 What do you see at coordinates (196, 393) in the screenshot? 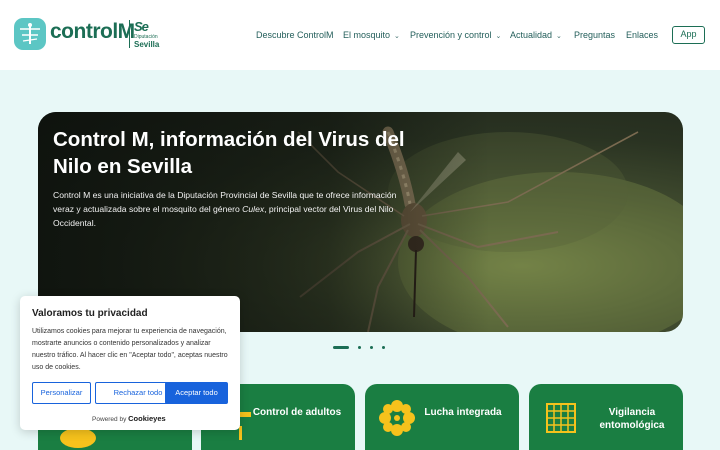
I see `cookie-accept-button: Aceptar todo` at bounding box center [196, 393].